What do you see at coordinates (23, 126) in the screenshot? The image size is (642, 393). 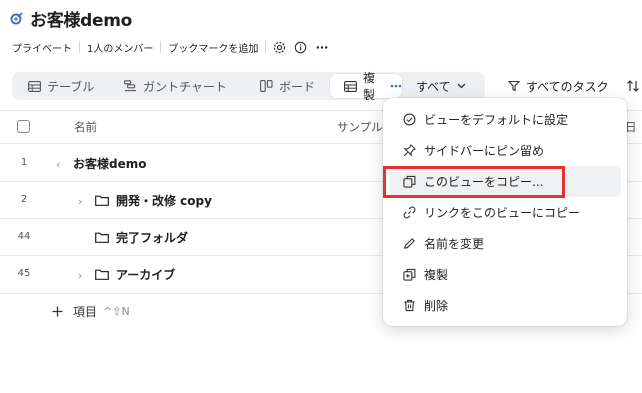 I see `select-all-checkbox` at bounding box center [23, 126].